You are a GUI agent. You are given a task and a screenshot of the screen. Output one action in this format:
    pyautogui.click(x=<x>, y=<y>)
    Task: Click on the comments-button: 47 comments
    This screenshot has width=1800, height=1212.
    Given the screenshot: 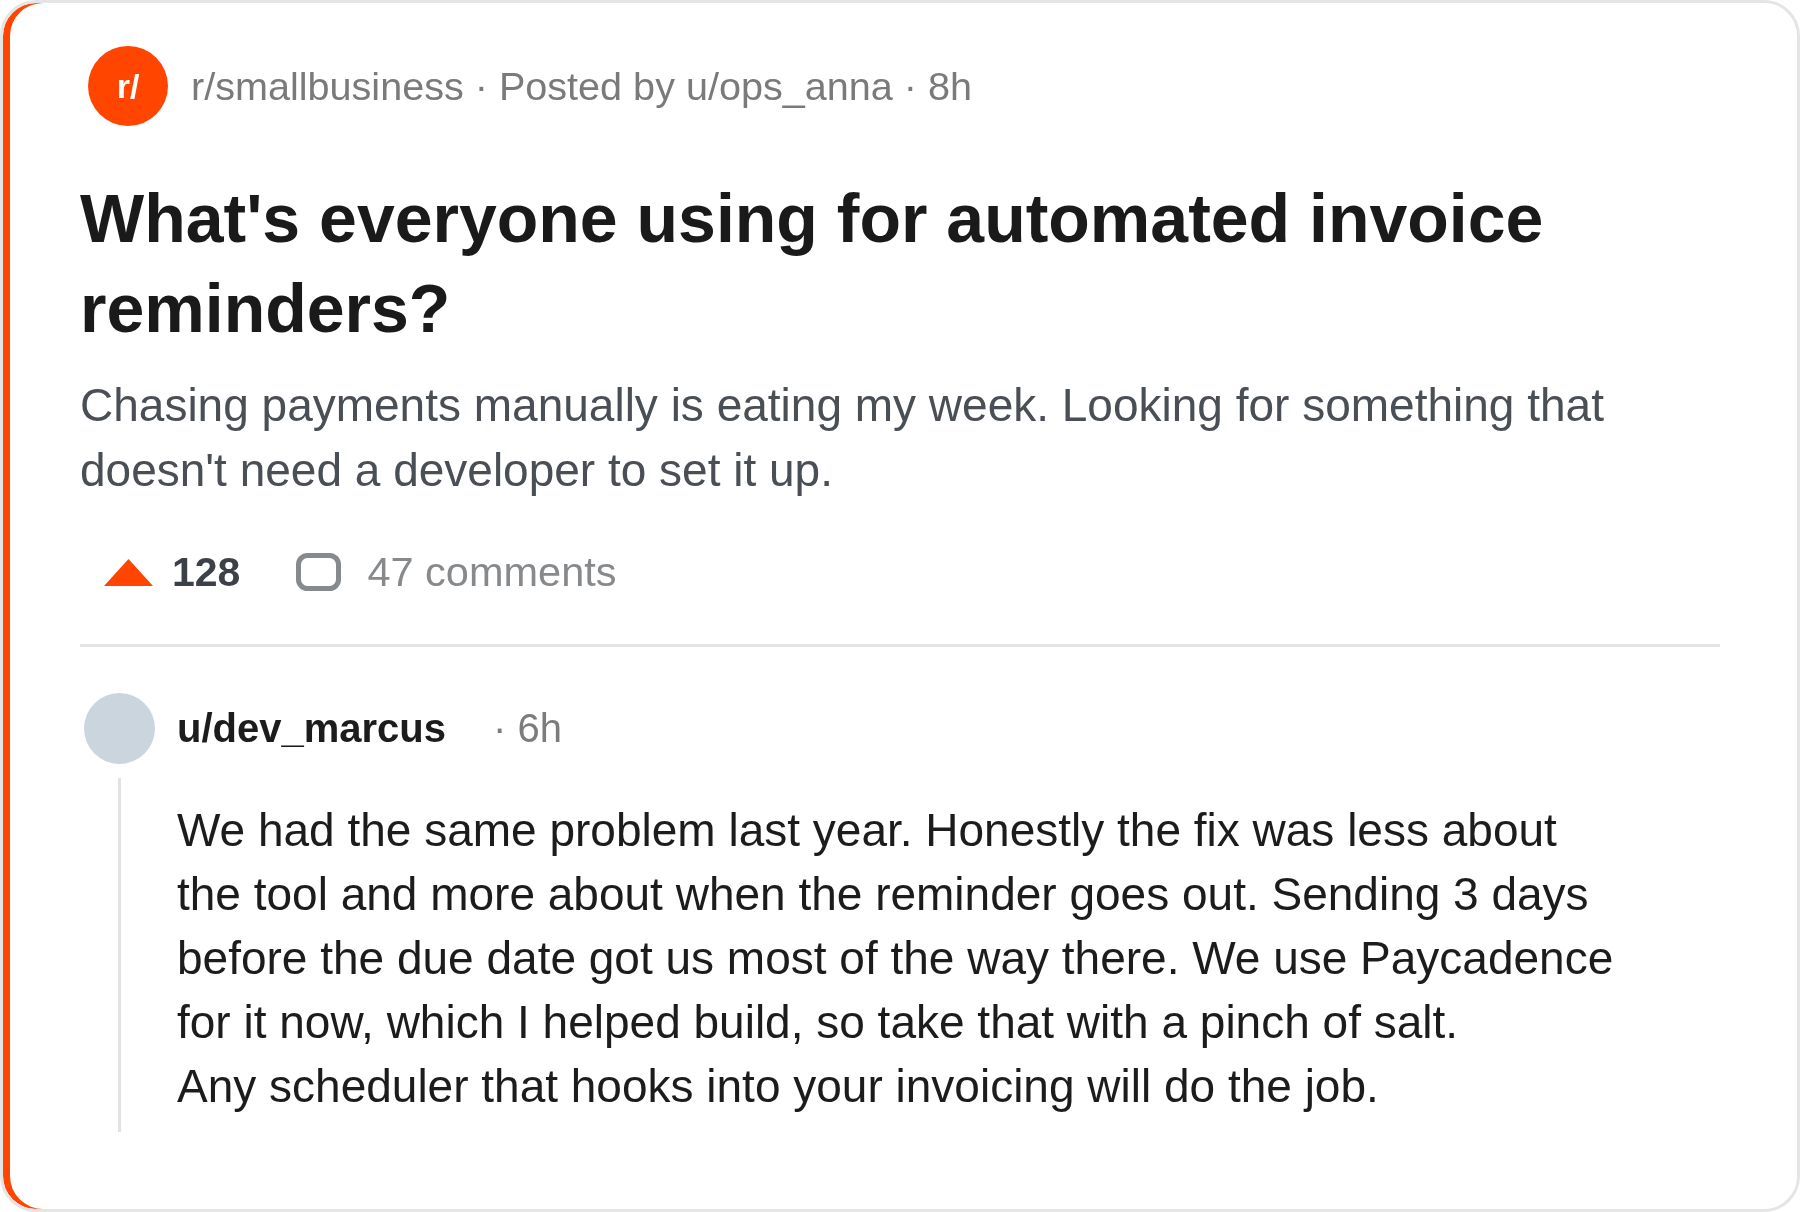 What is the action you would take?
    pyautogui.click(x=456, y=572)
    